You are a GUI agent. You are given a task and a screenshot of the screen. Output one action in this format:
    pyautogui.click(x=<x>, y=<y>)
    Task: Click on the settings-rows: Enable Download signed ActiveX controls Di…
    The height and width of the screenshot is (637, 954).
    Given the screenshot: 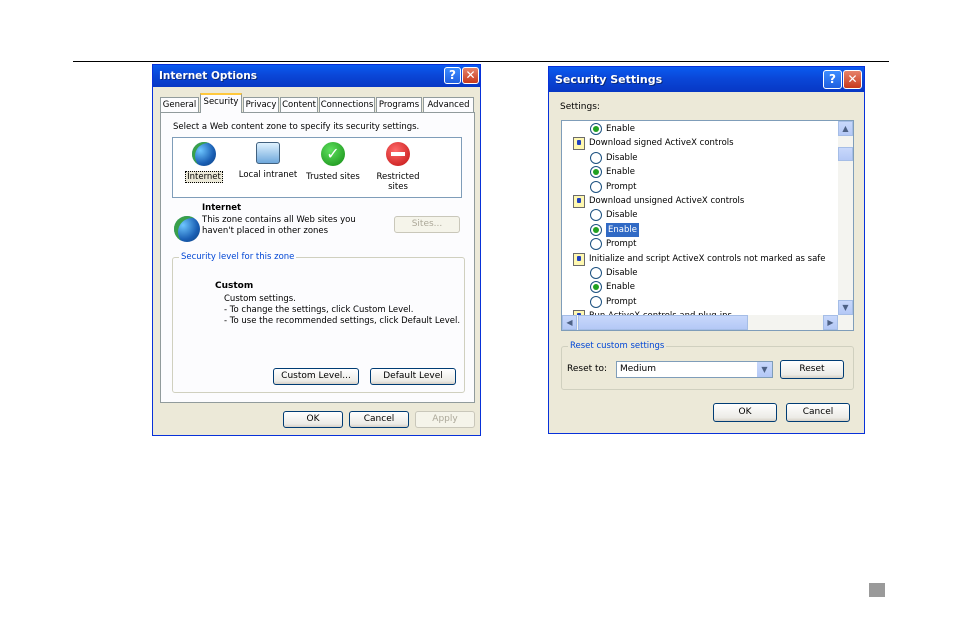 What is the action you would take?
    pyautogui.click(x=700, y=218)
    